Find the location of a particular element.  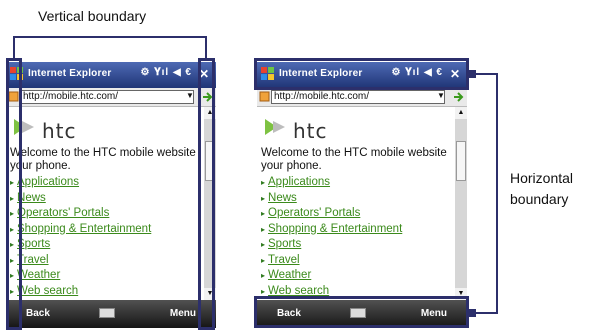

horizontal-boundary-bottom-highlight is located at coordinates (361, 312).